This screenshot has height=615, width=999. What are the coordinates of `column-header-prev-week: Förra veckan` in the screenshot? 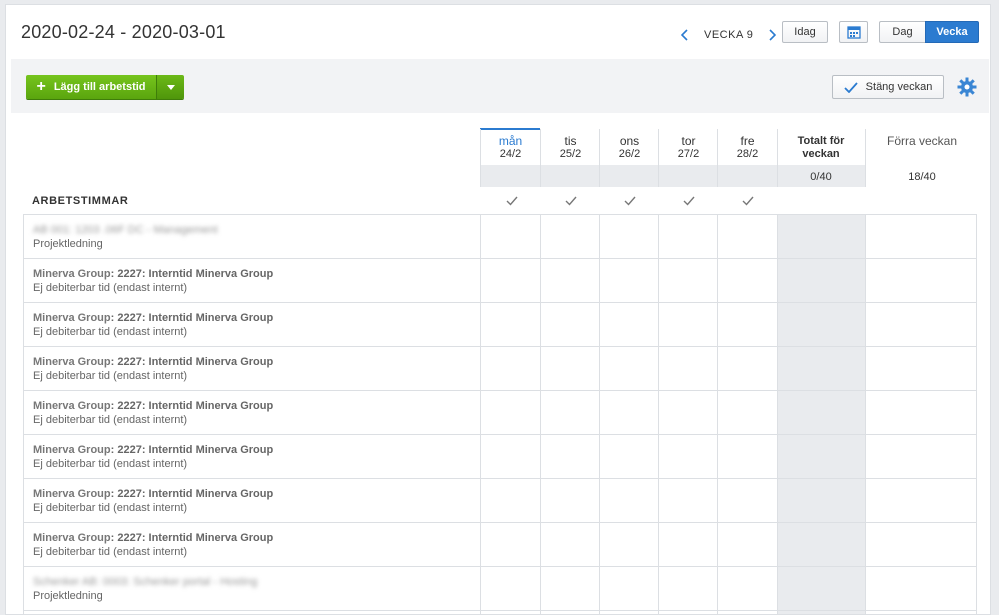 It's located at (922, 141).